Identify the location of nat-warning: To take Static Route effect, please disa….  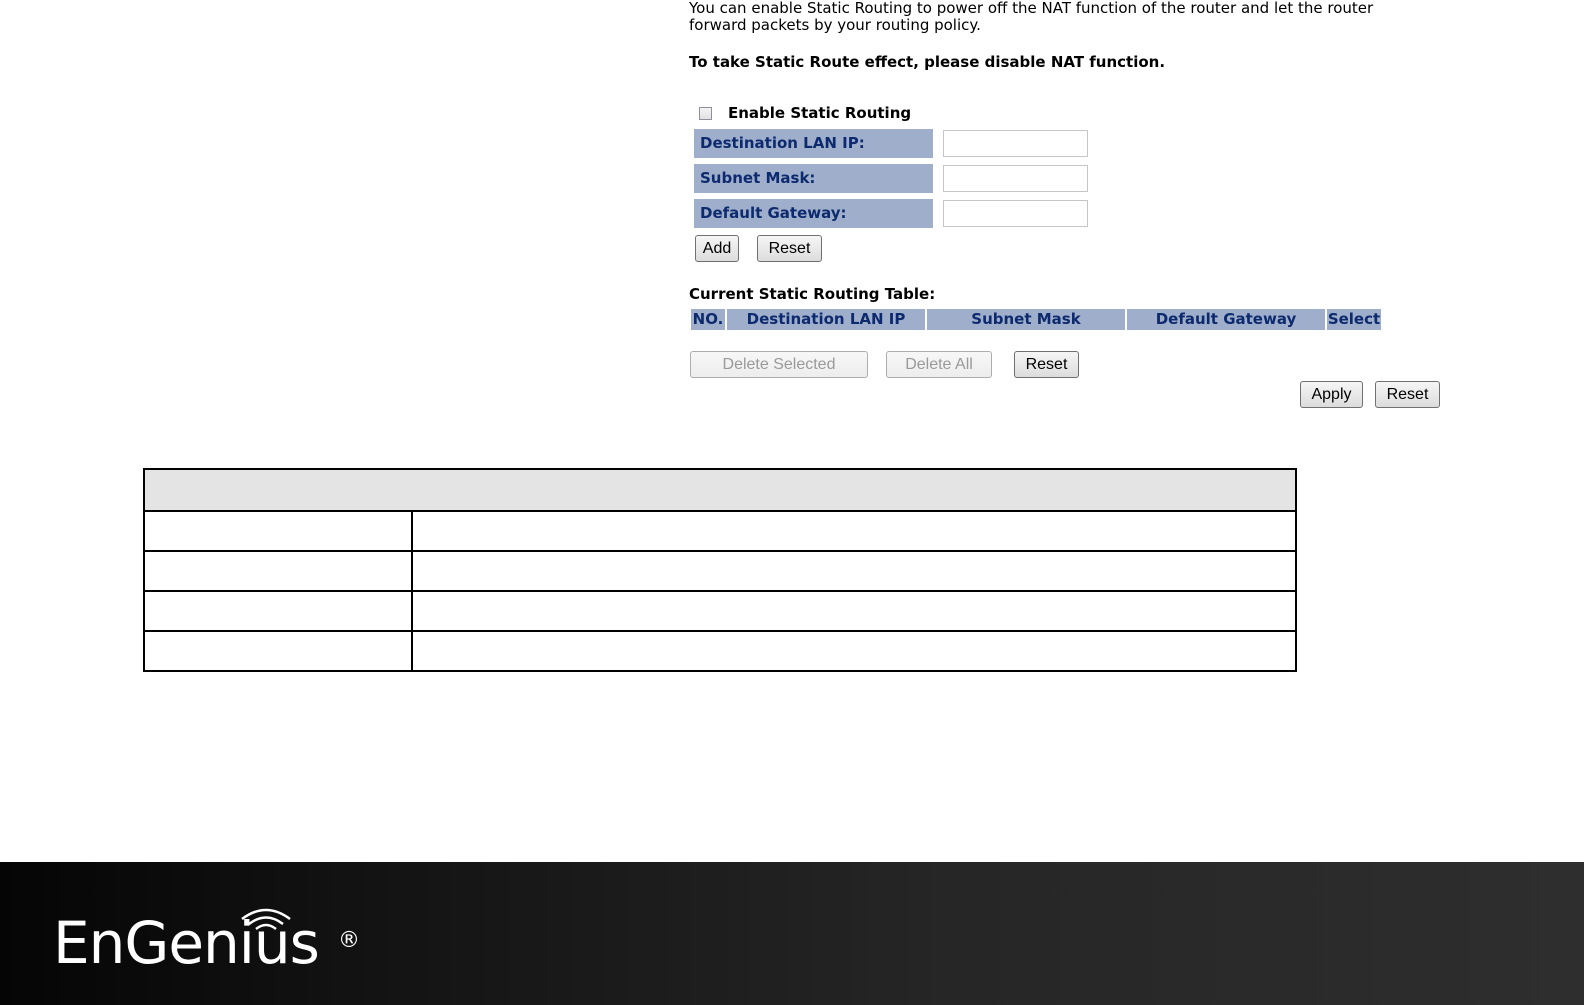
(927, 62).